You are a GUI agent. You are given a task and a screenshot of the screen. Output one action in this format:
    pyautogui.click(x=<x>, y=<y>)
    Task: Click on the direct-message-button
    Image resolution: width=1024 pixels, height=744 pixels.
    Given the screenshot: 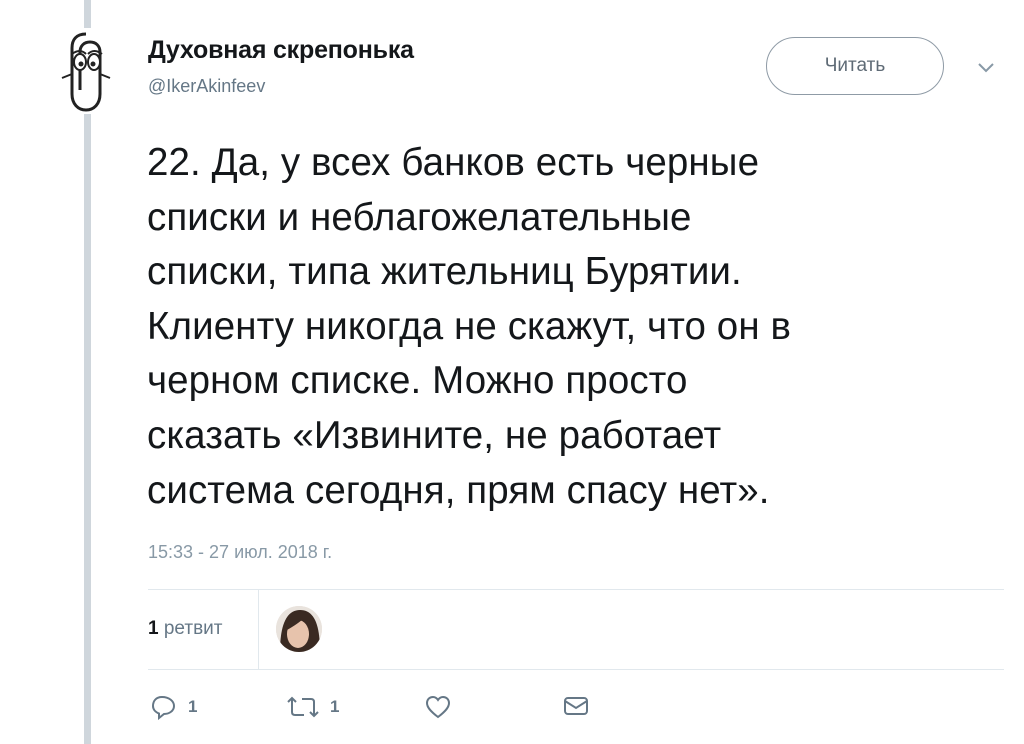 What is the action you would take?
    pyautogui.click(x=576, y=706)
    